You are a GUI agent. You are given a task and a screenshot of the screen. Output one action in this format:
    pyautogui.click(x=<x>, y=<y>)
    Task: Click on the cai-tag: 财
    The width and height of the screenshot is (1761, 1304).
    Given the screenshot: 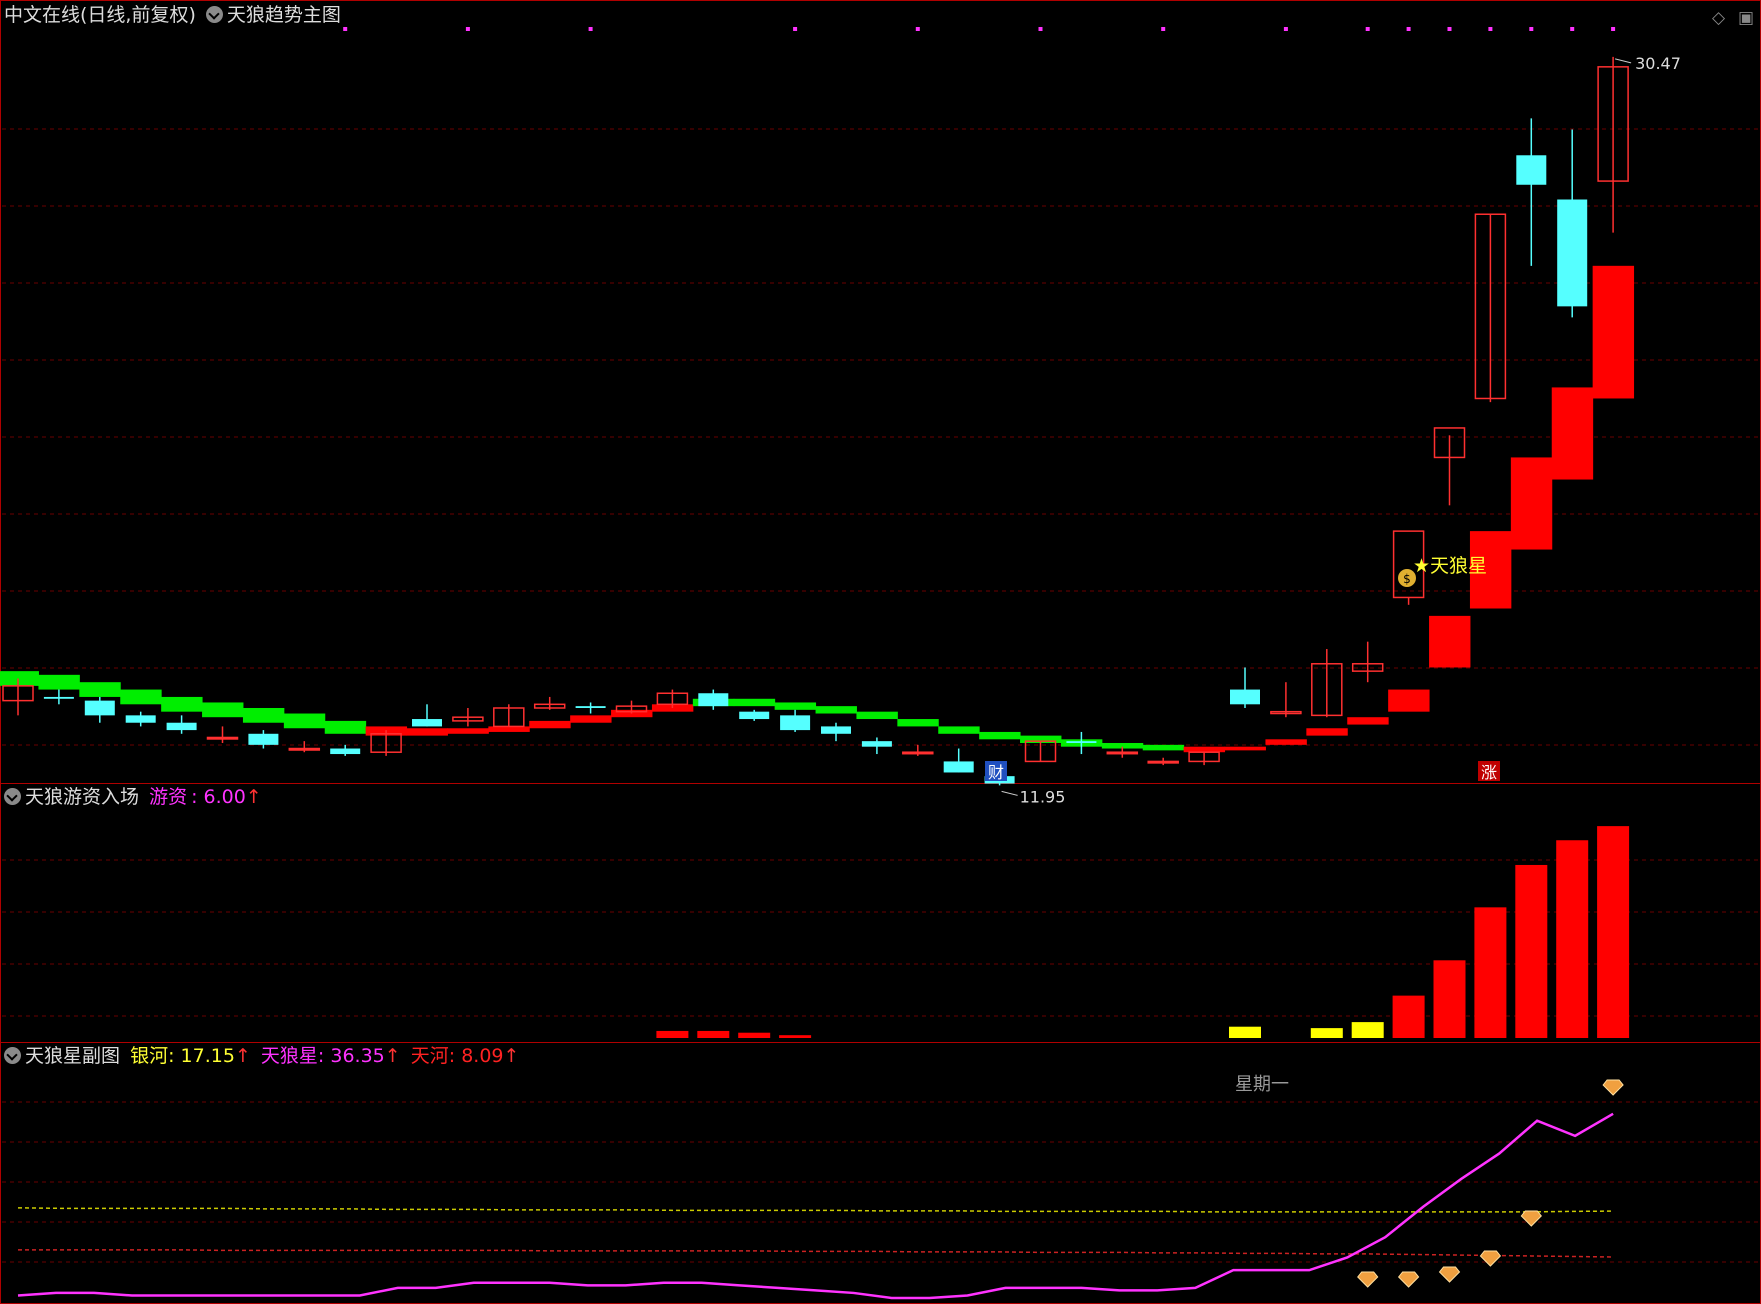 What is the action you would take?
    pyautogui.click(x=996, y=772)
    